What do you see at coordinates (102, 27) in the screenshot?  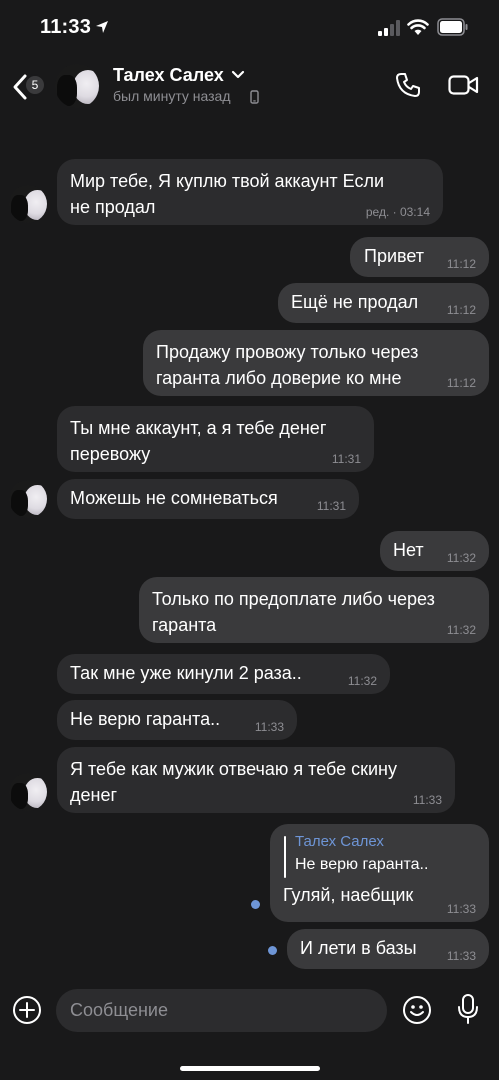 I see `location-arrow-icon` at bounding box center [102, 27].